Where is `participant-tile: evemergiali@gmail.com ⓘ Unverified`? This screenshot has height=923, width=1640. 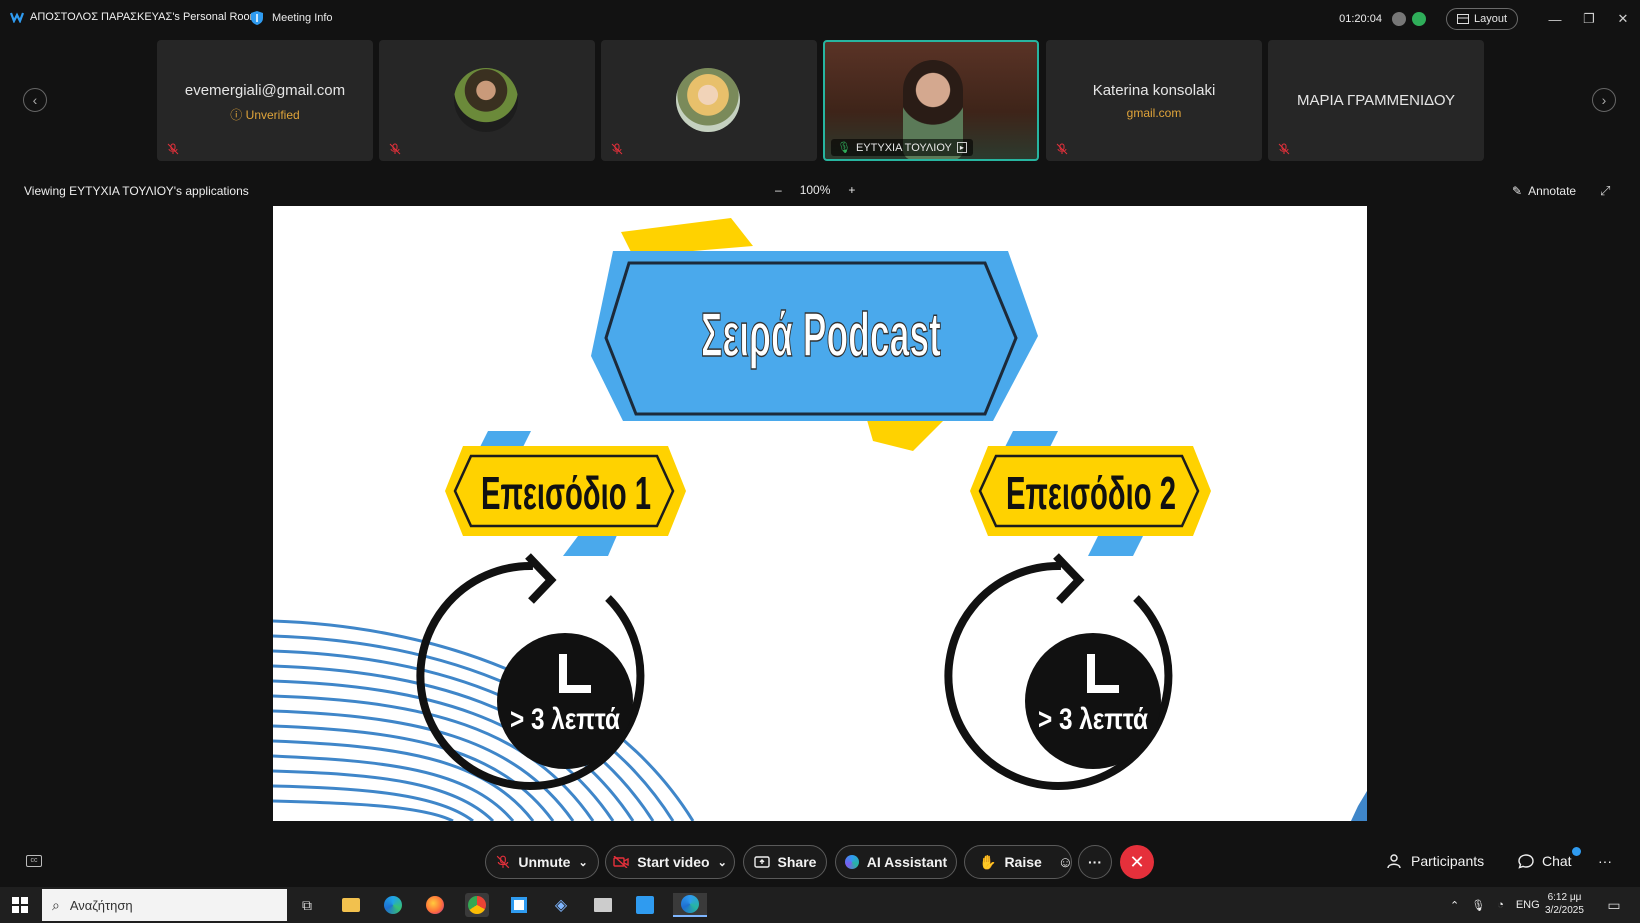 participant-tile: evemergiali@gmail.com ⓘ Unverified is located at coordinates (265, 100).